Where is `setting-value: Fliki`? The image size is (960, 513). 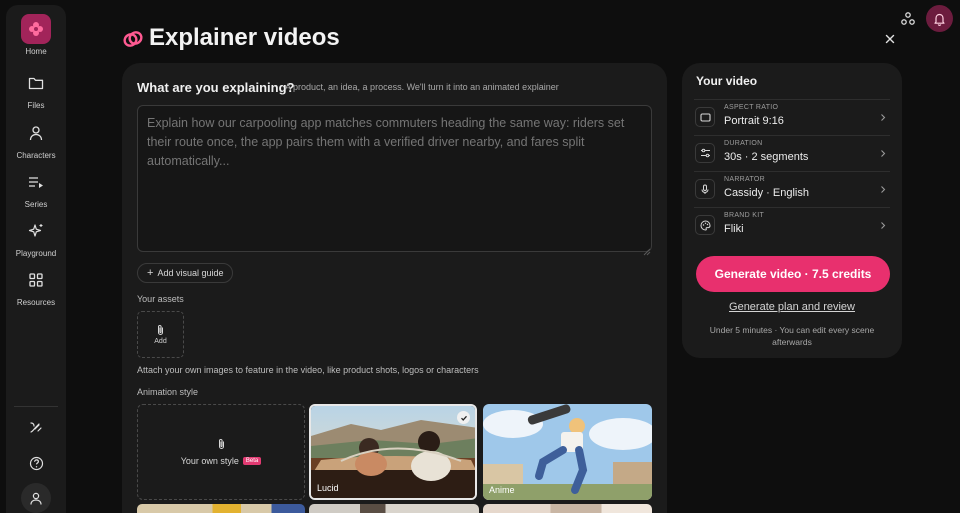 setting-value: Fliki is located at coordinates (734, 229).